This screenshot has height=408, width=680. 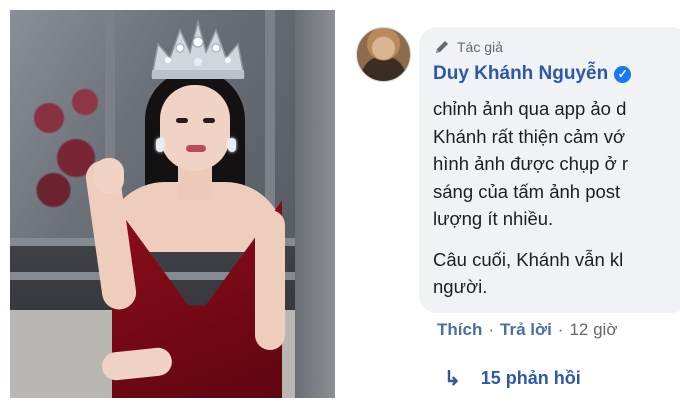 I want to click on replies-count: 15 phản hồi, so click(x=531, y=378).